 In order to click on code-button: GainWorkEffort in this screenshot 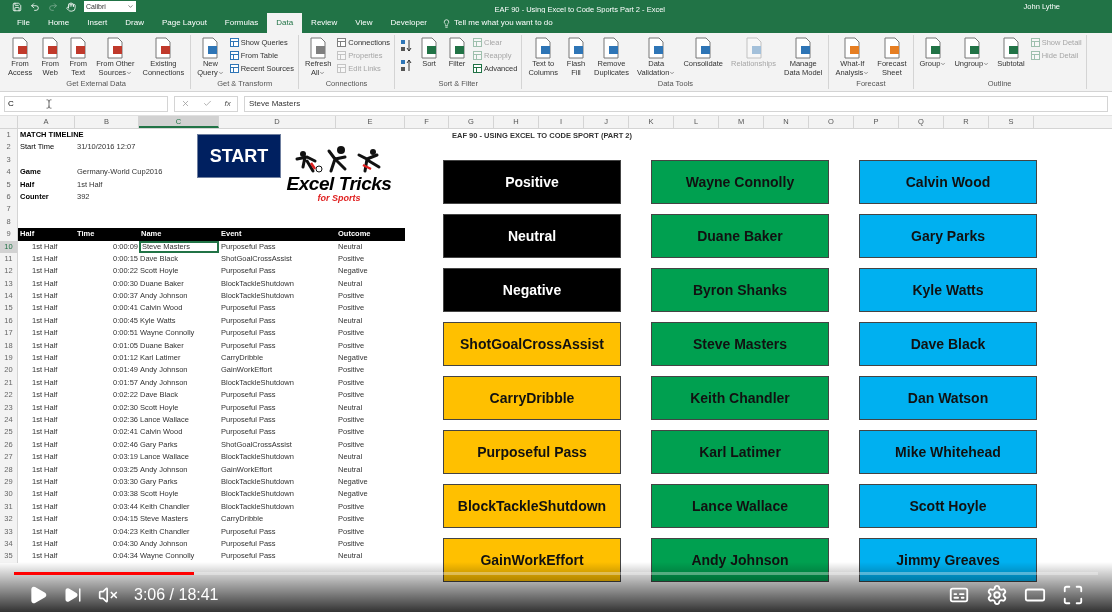, I will do `click(532, 560)`.